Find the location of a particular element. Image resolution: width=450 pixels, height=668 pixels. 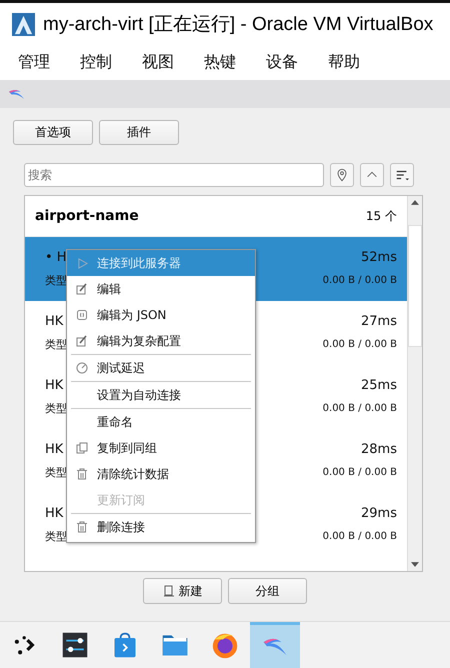

toolbar-button: 首选项 is located at coordinates (53, 132).